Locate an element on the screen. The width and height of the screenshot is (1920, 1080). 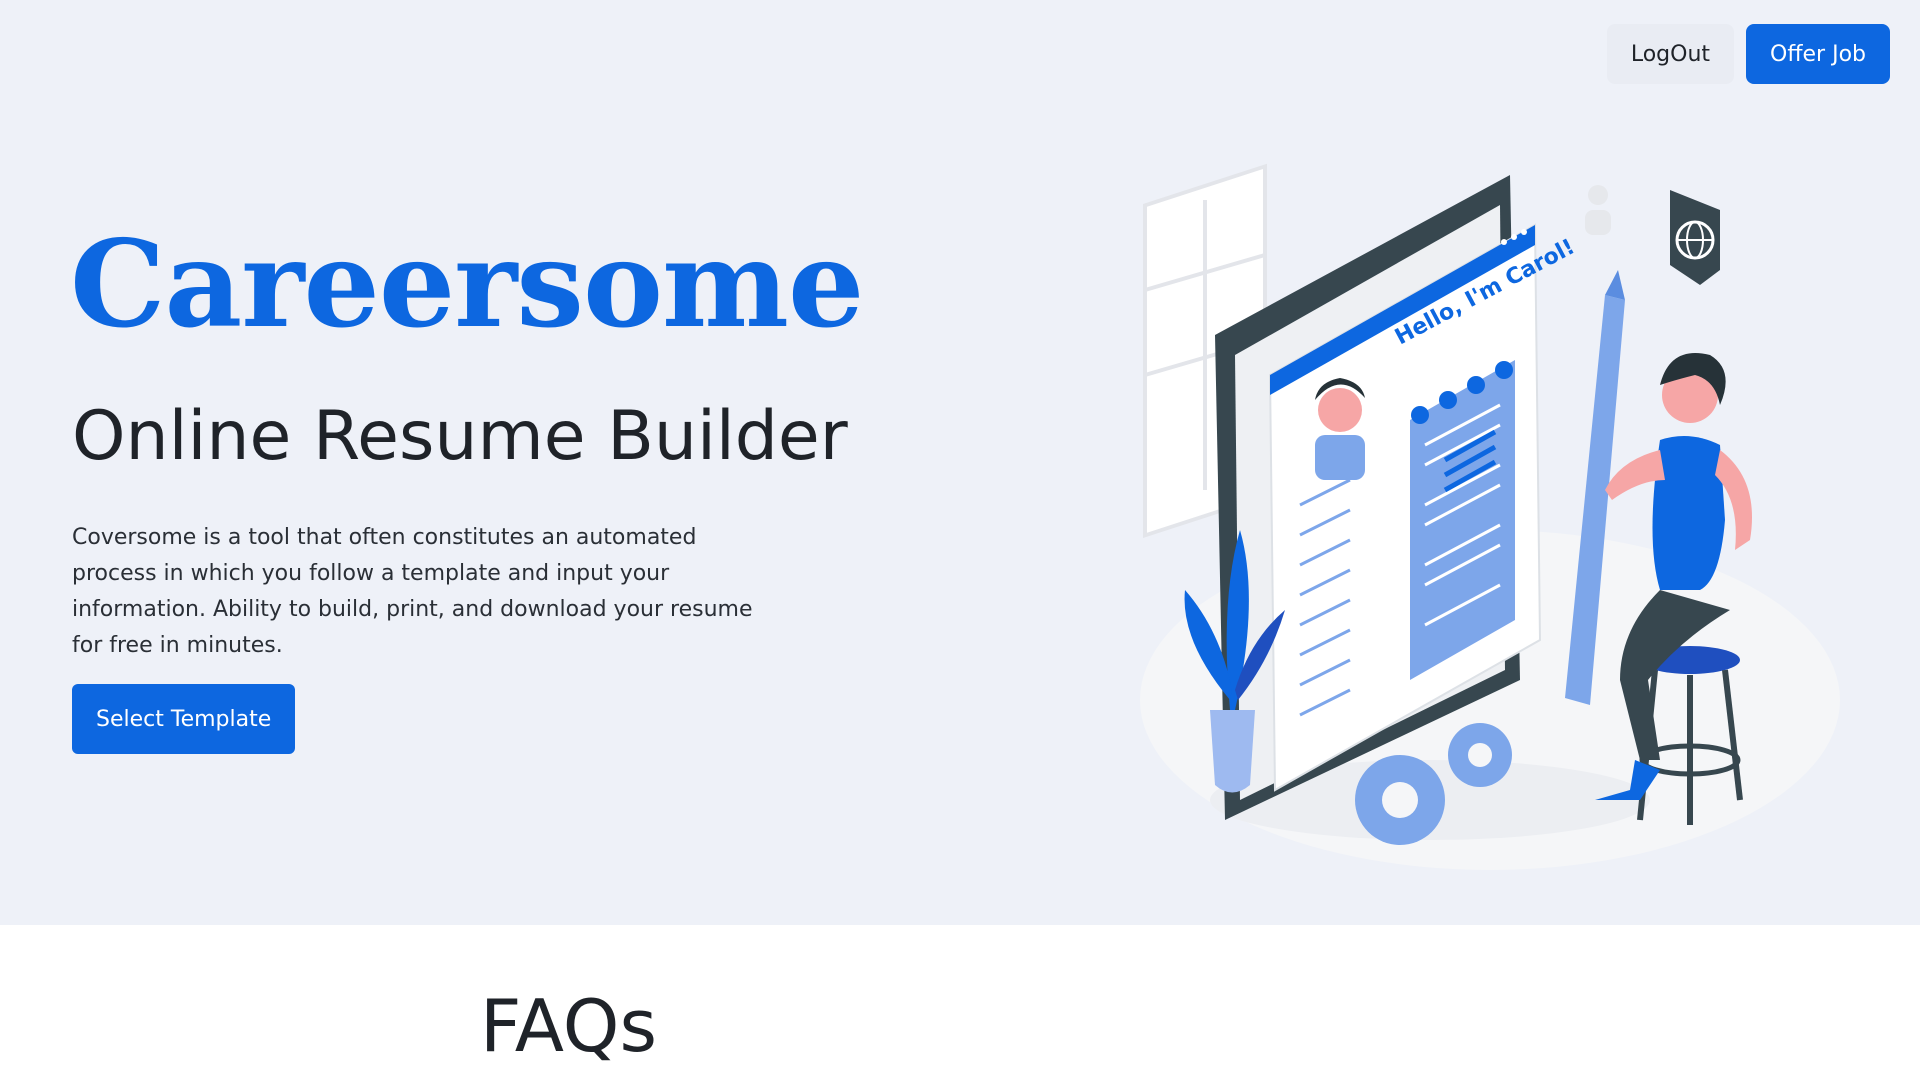
select-template-button: Select Template is located at coordinates (184, 719).